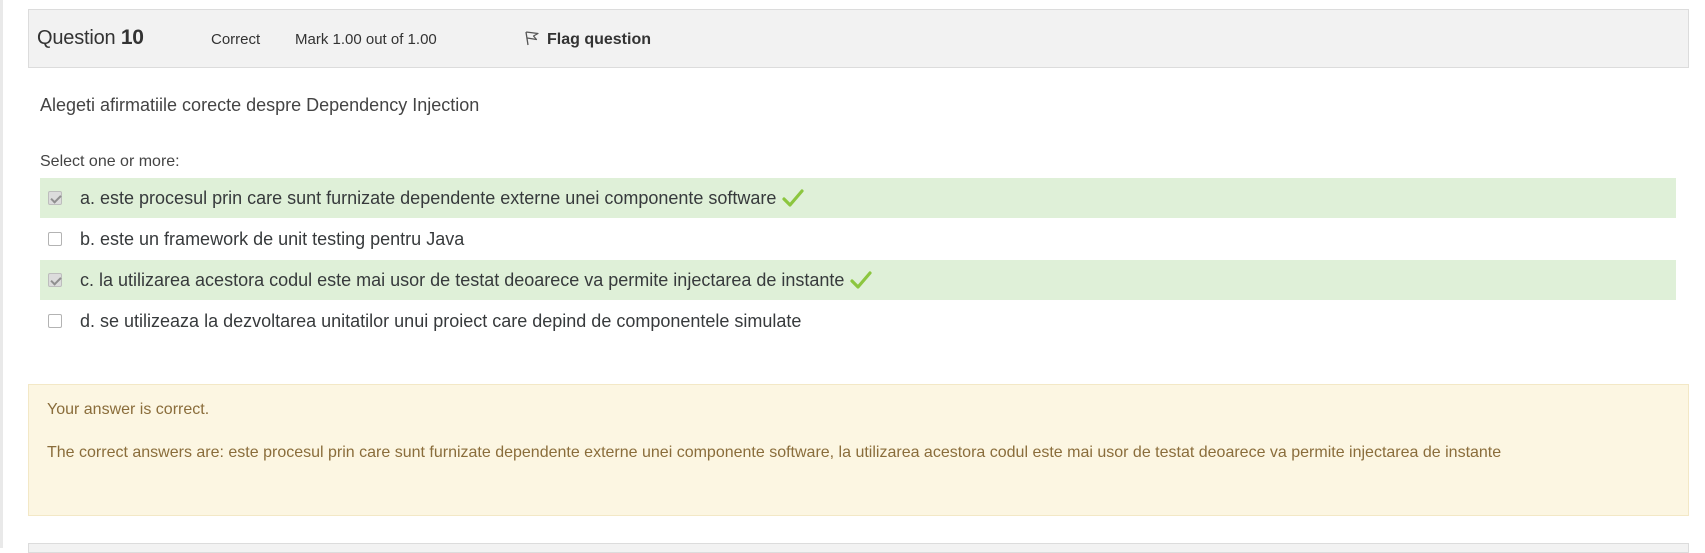 The width and height of the screenshot is (1705, 553). Describe the element at coordinates (366, 39) in the screenshot. I see `question-grade: Mark 1.00 out of 1.00` at that location.